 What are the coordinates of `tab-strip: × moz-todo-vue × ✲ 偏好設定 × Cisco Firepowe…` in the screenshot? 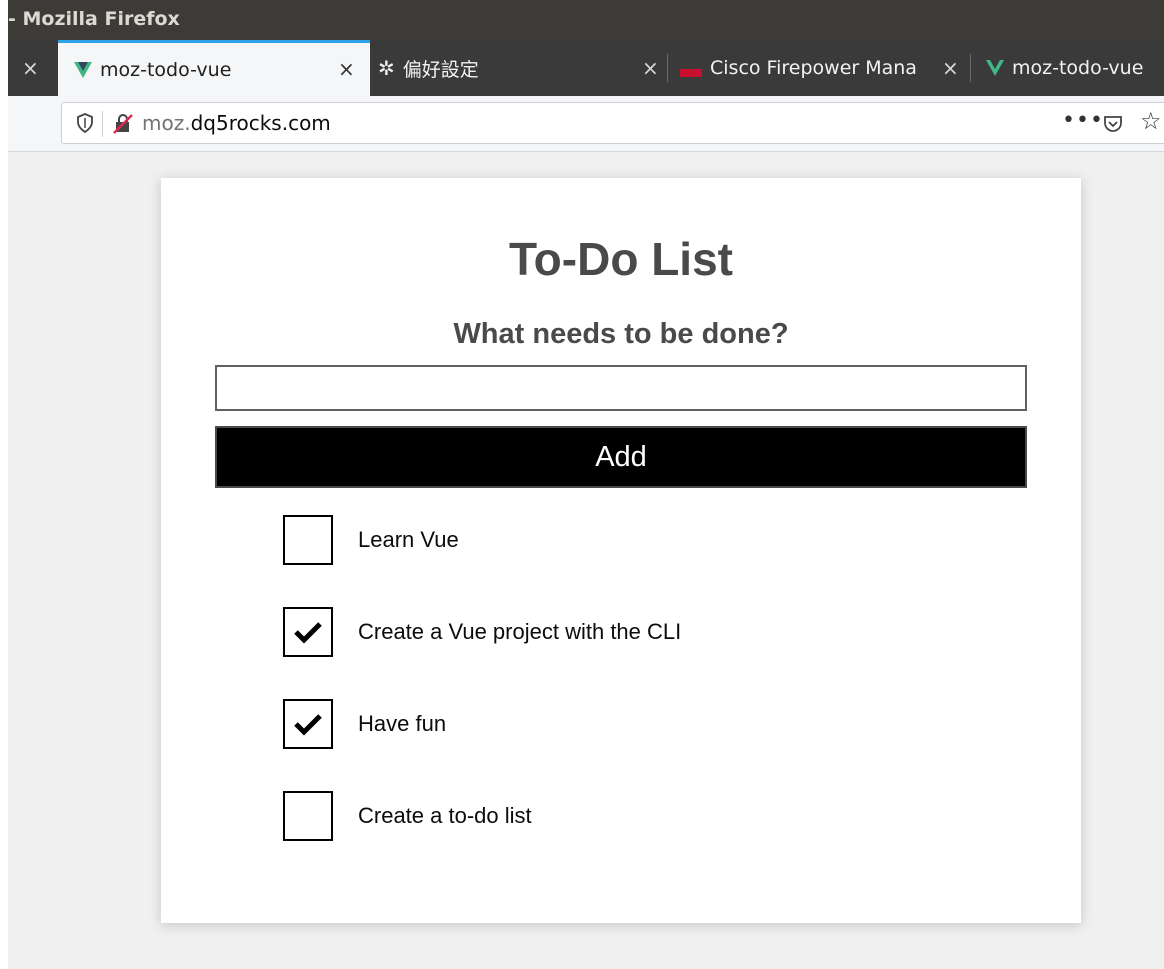 It's located at (586, 68).